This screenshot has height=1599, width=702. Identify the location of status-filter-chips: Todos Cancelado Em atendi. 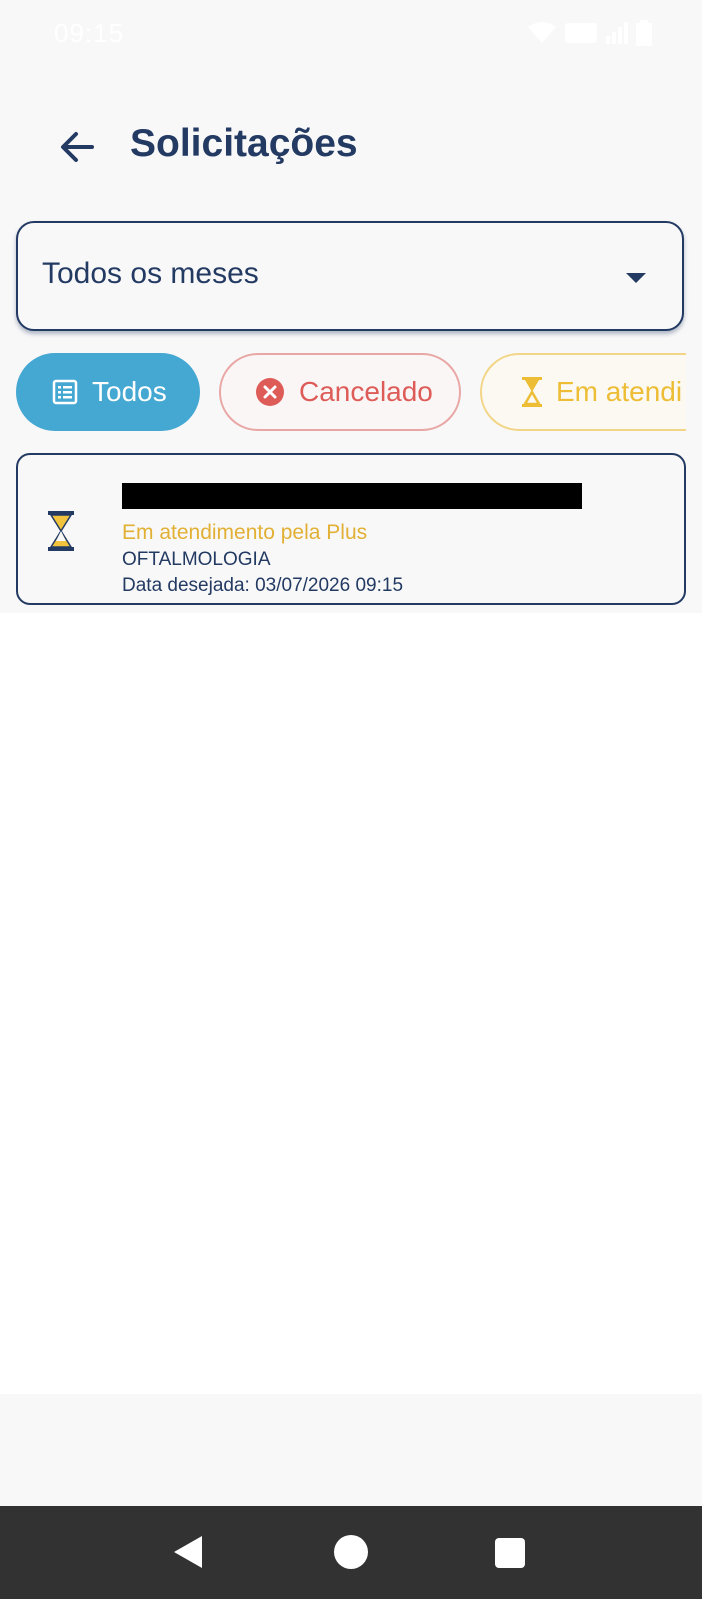
(351, 394).